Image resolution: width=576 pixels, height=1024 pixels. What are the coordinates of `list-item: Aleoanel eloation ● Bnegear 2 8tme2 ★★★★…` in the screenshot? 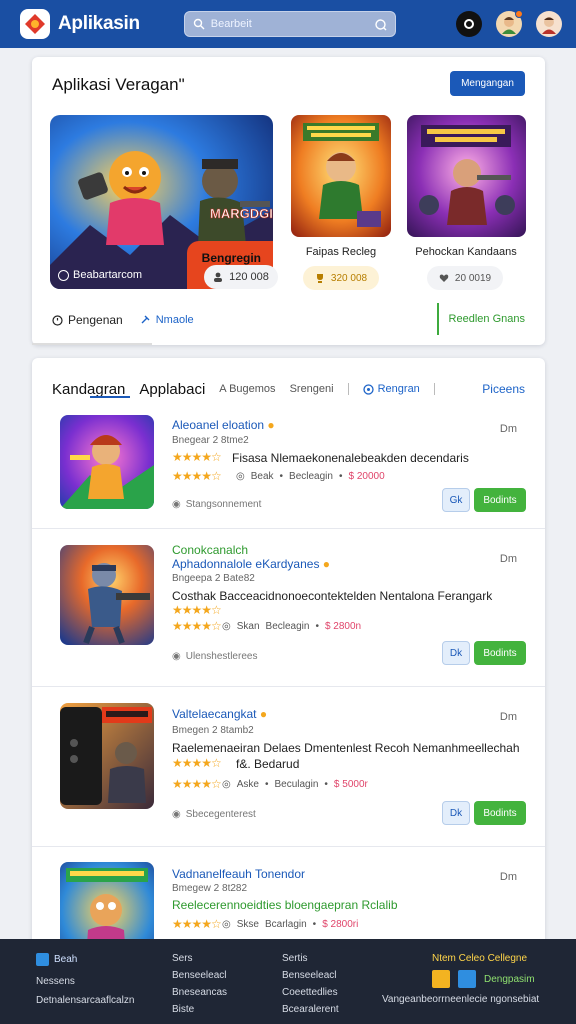 It's located at (288, 464).